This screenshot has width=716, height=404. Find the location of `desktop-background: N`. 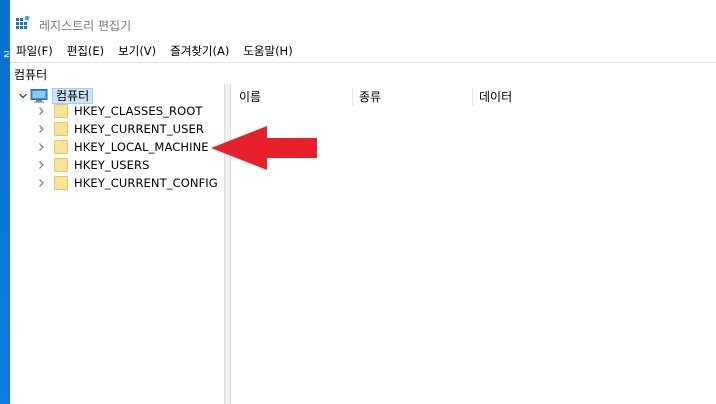

desktop-background: N is located at coordinates (7, 202).